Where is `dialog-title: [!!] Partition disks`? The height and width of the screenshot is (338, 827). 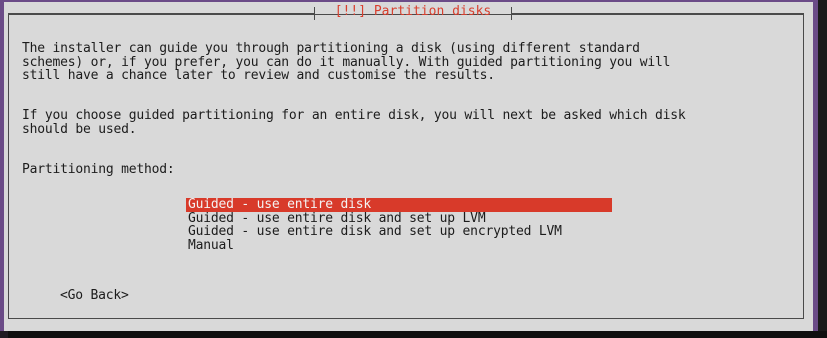
dialog-title: [!!] Partition disks is located at coordinates (413, 11).